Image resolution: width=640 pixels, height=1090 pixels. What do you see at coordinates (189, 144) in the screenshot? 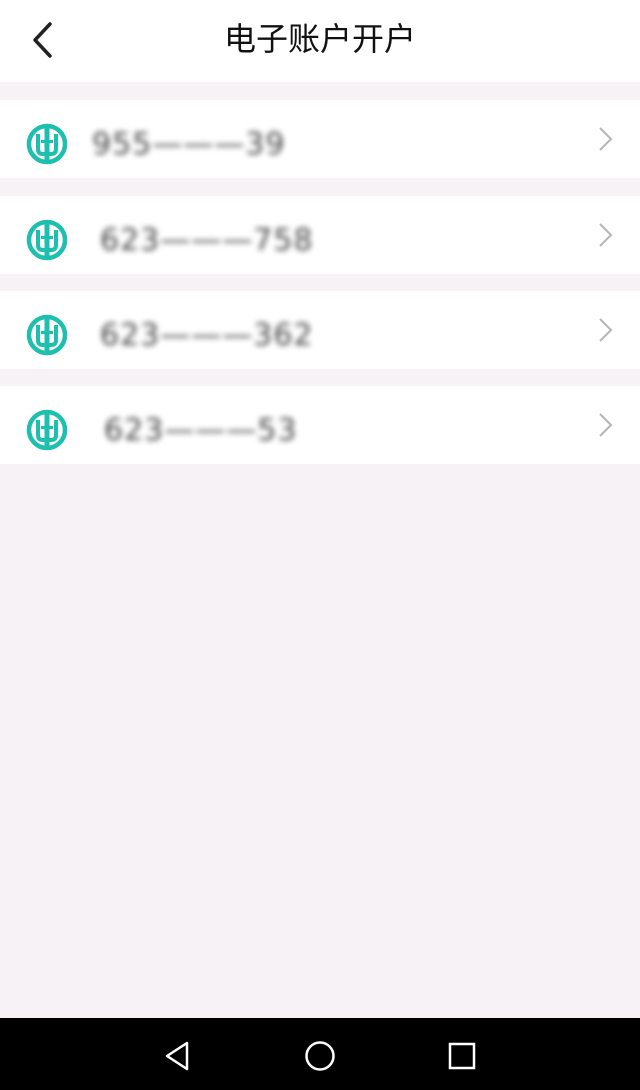
I see `account-number: 955———39` at bounding box center [189, 144].